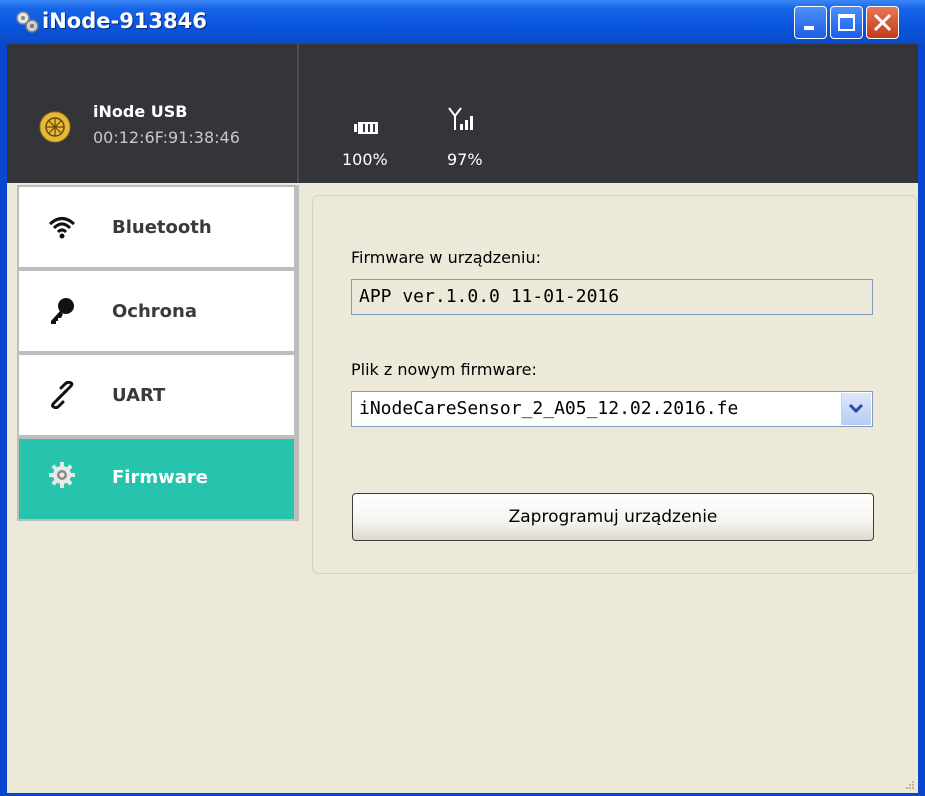 This screenshot has height=796, width=925. I want to click on battery-value: 100%, so click(365, 159).